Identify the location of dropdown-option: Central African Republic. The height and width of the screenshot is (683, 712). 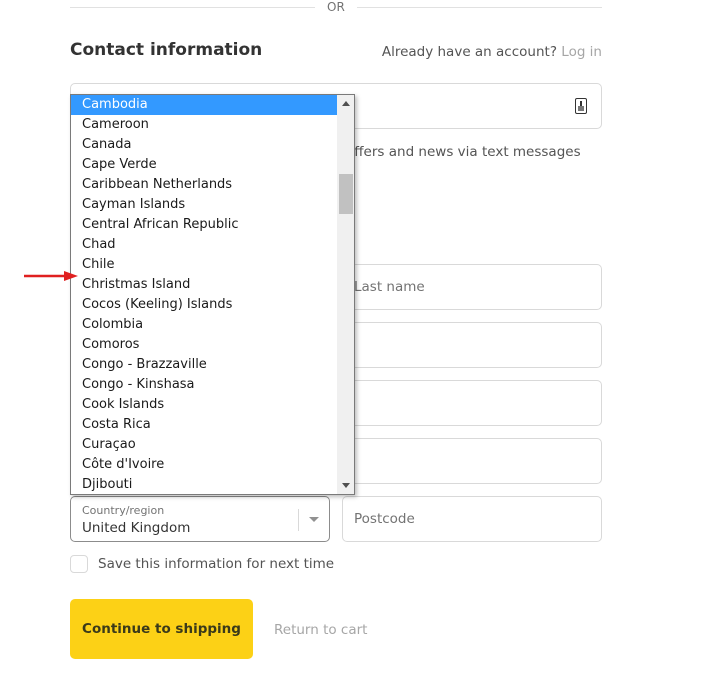
(204, 225).